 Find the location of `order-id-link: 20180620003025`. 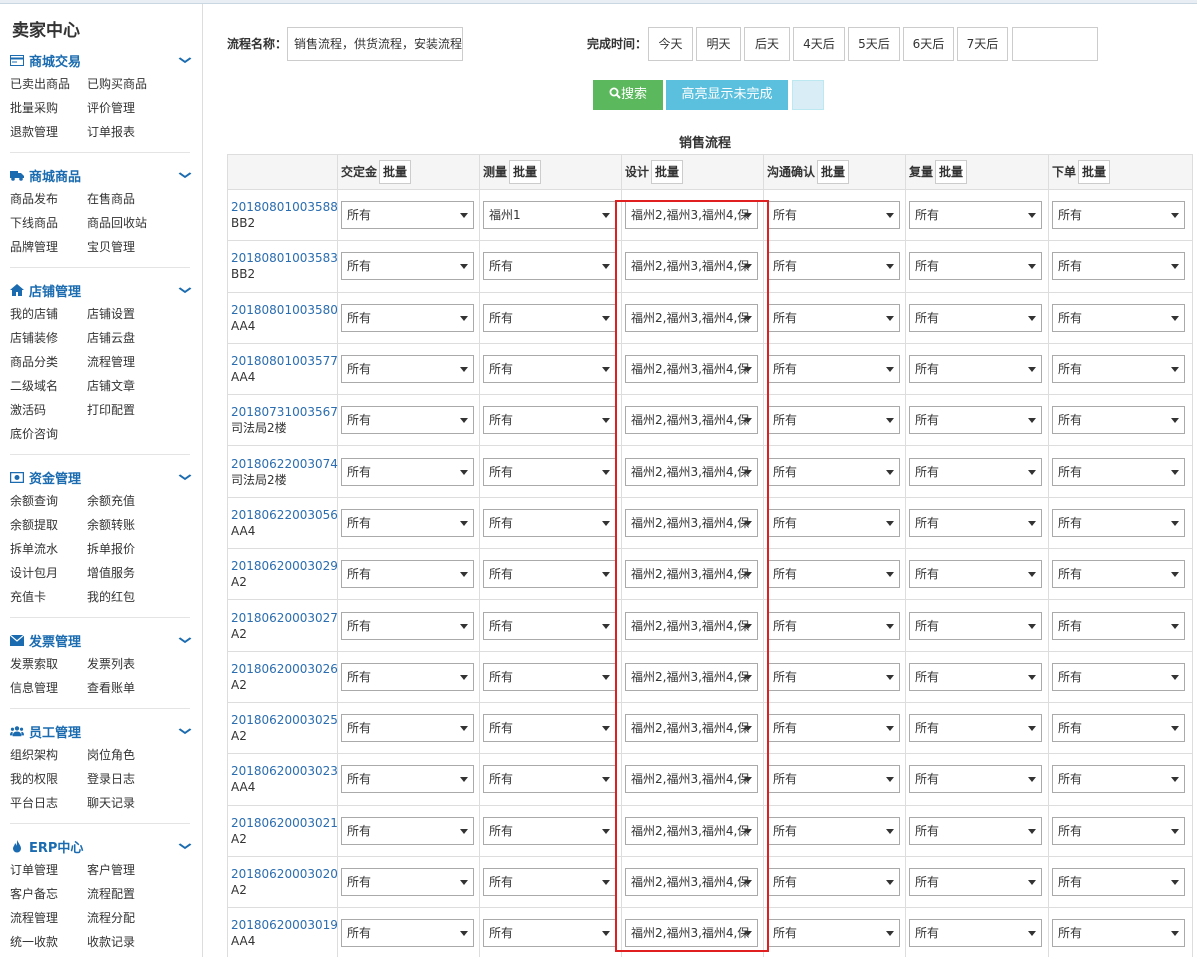

order-id-link: 20180620003025 is located at coordinates (284, 720).